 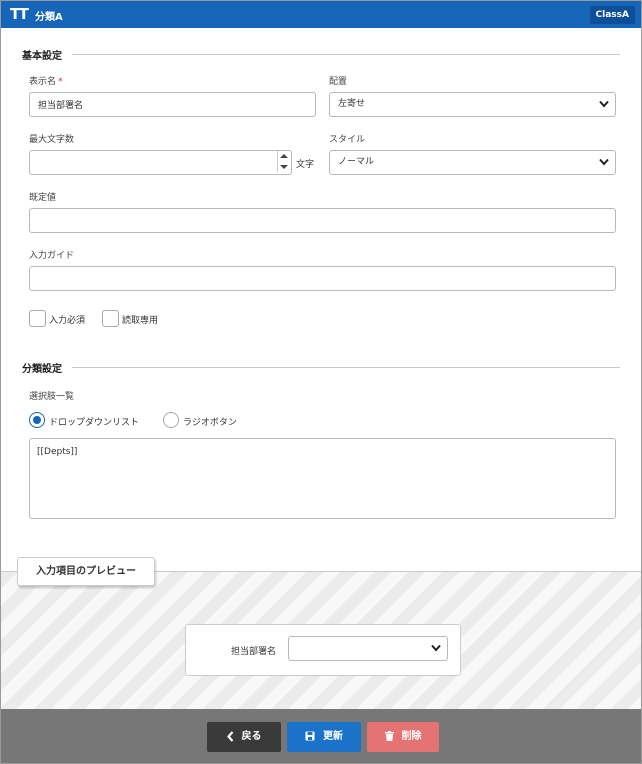 I want to click on alignment-select: 左寄せ, so click(x=472, y=104).